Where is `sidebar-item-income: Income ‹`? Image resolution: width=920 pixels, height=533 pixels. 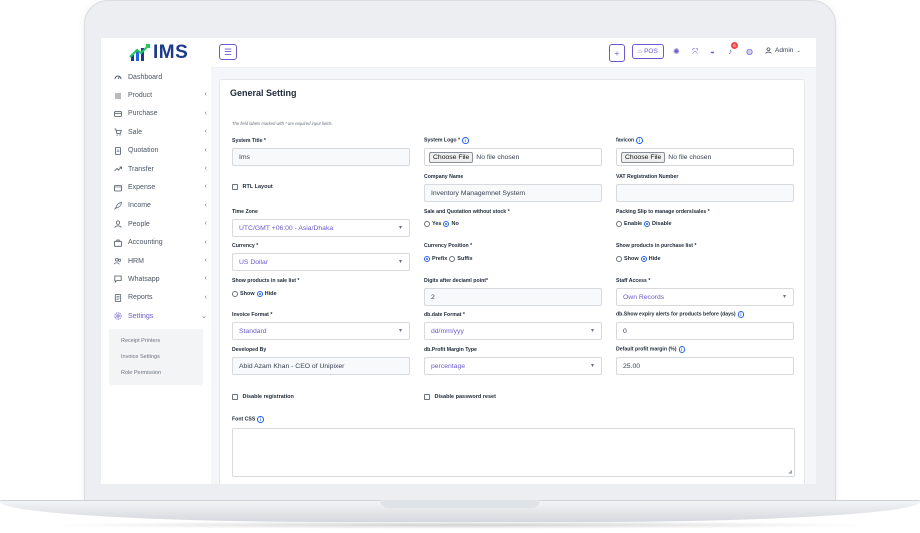
sidebar-item-income: Income ‹ is located at coordinates (156, 206).